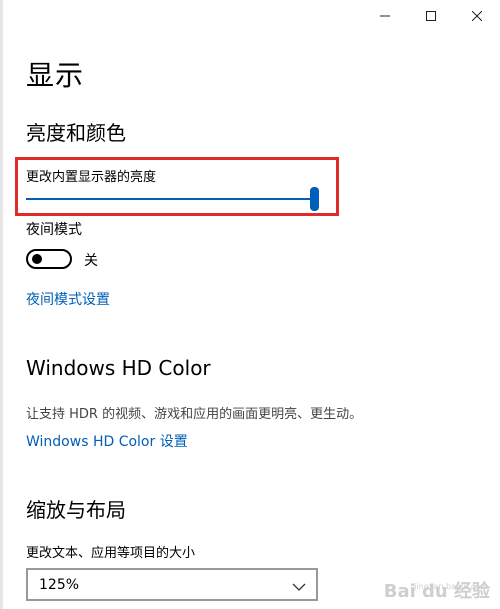  I want to click on night-mode-toggle, so click(49, 259).